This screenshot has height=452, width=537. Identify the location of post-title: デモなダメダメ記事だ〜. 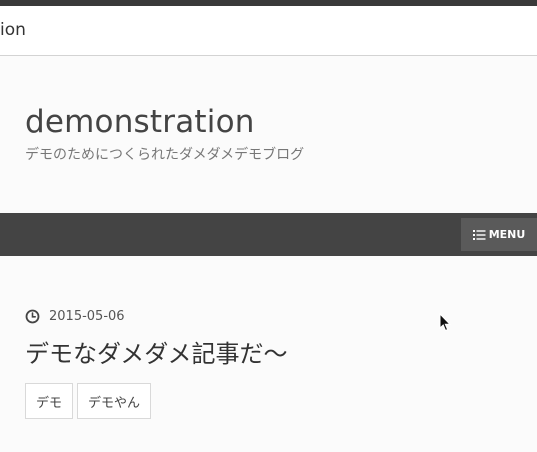
(156, 351).